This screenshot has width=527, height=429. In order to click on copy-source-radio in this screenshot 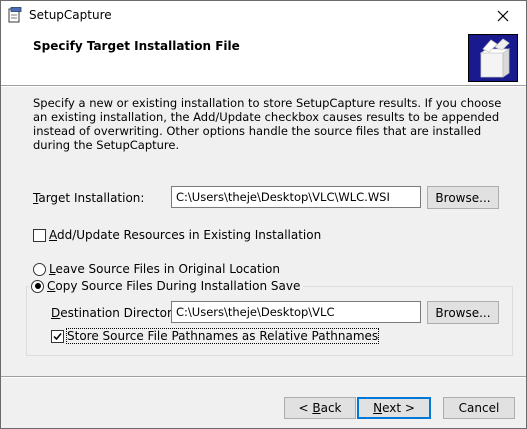, I will do `click(37, 286)`.